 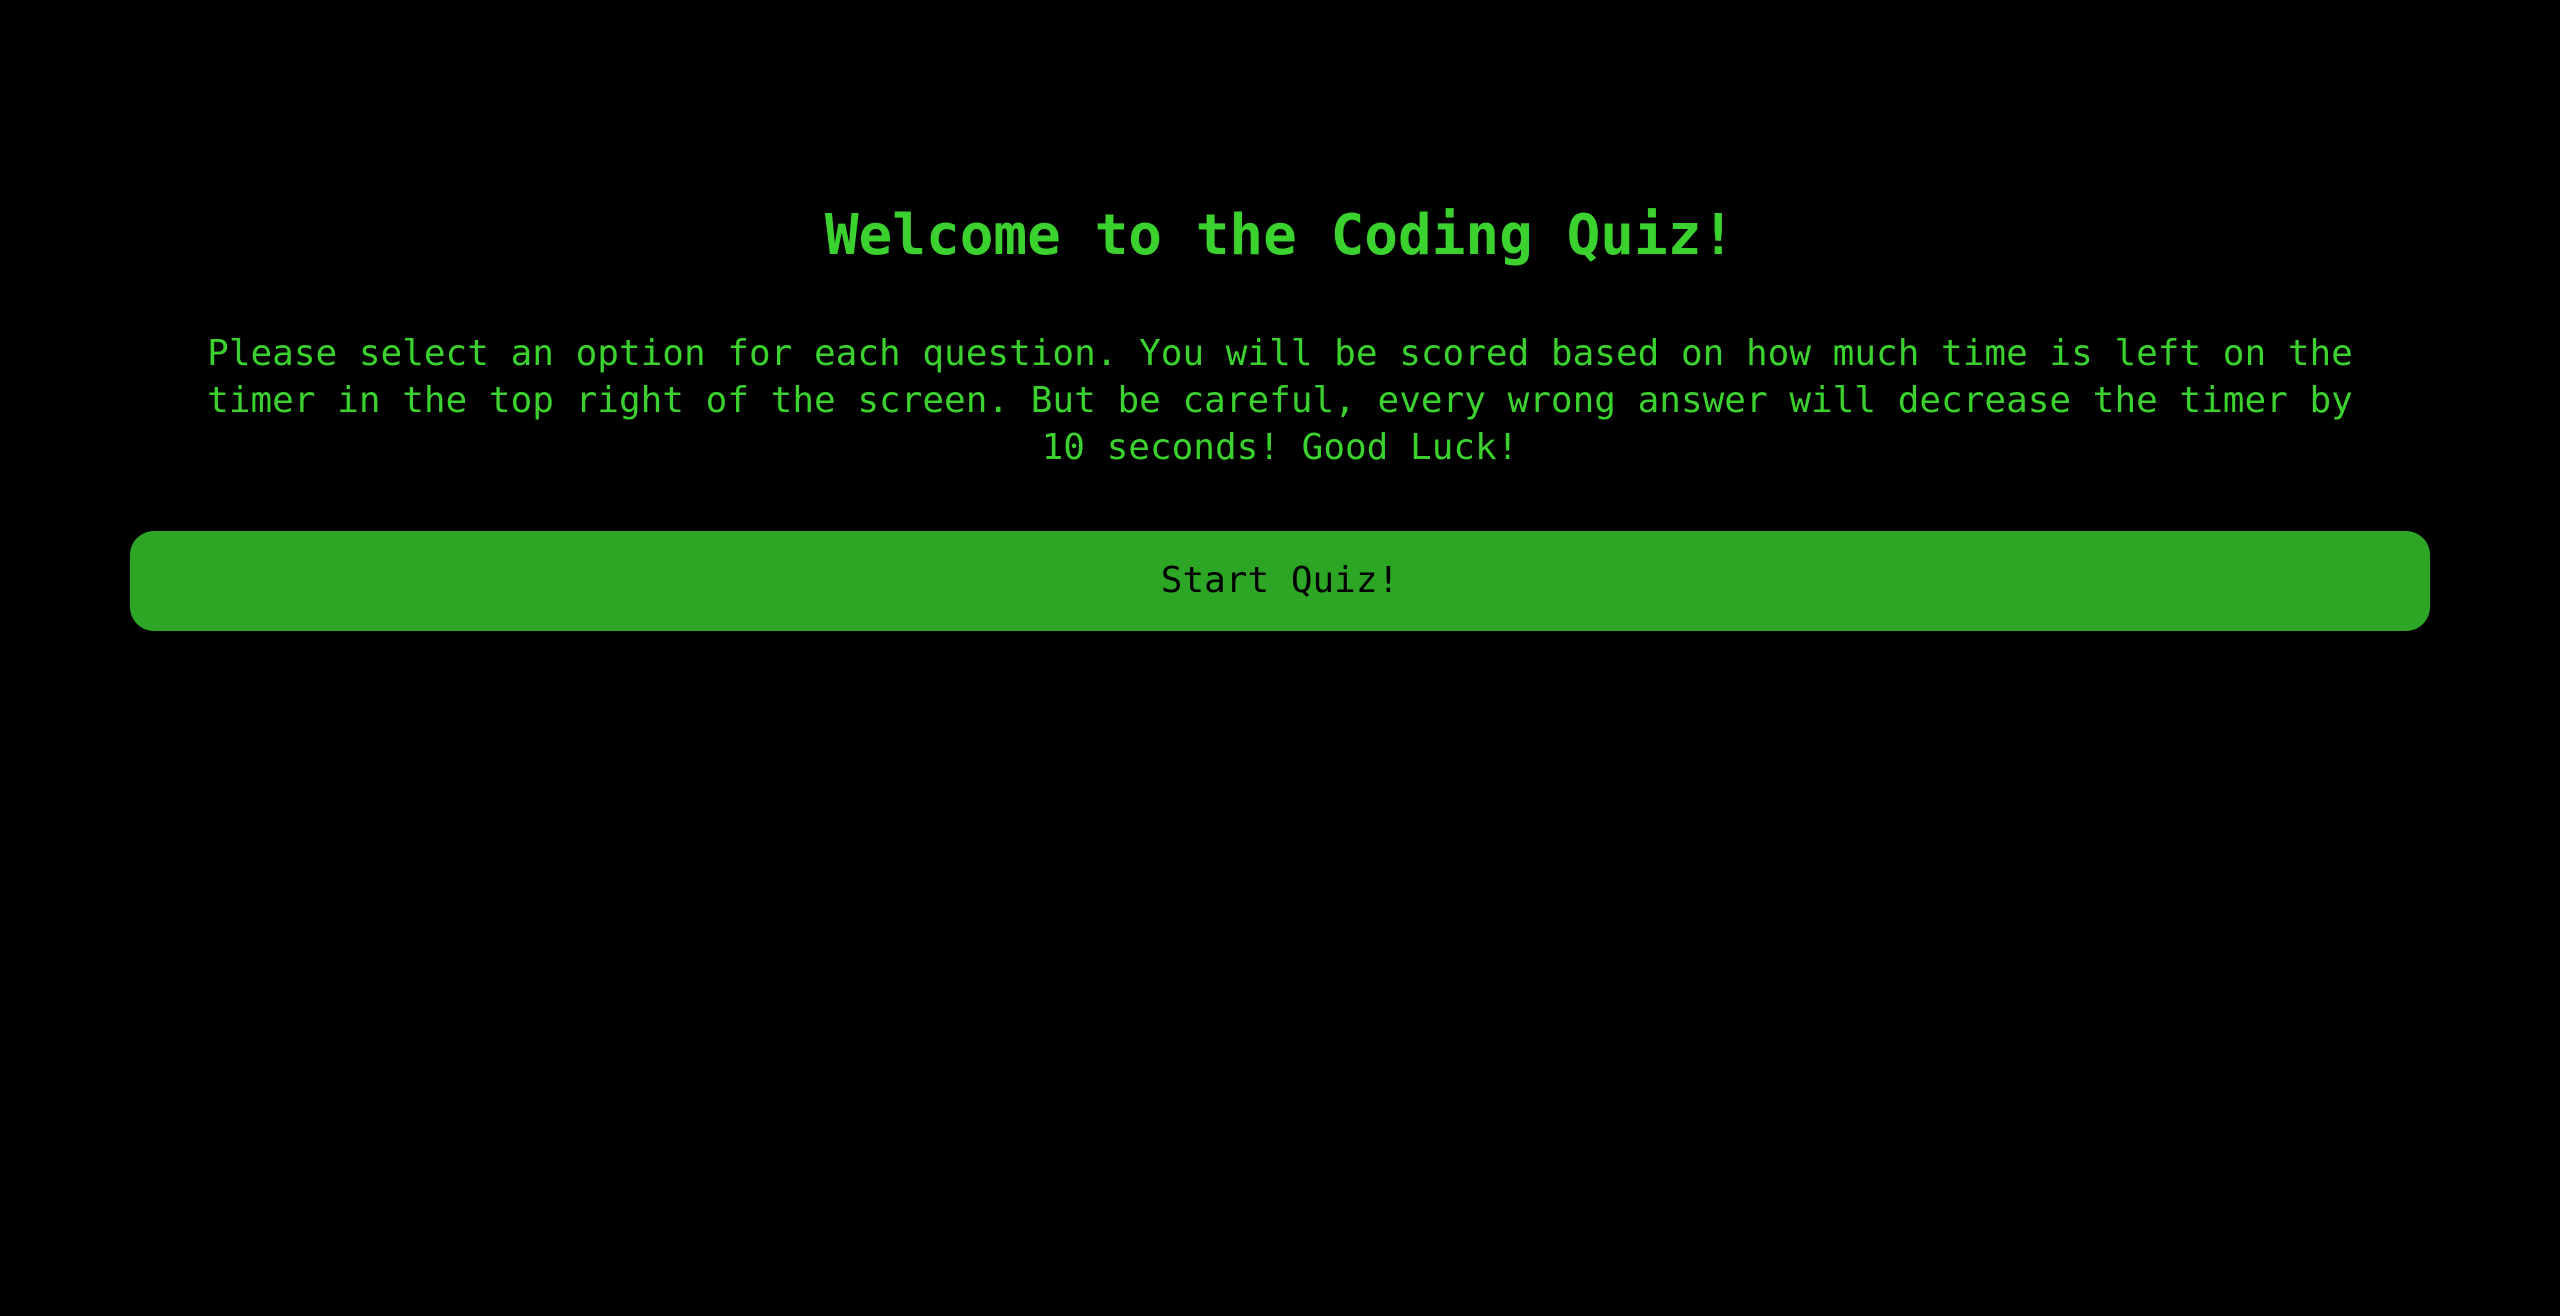 I want to click on start-quiz-button: Start Quiz!, so click(x=1280, y=581).